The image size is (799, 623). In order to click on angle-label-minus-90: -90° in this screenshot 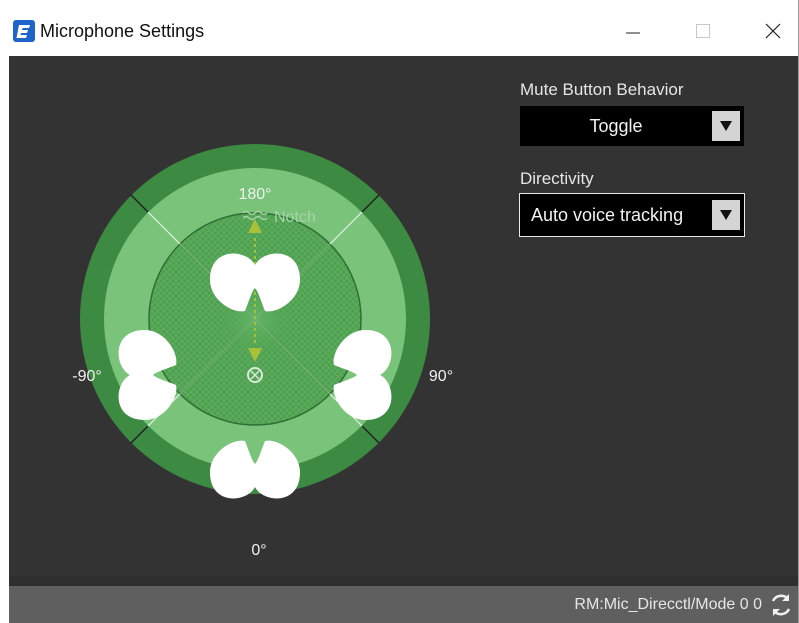, I will do `click(87, 376)`.